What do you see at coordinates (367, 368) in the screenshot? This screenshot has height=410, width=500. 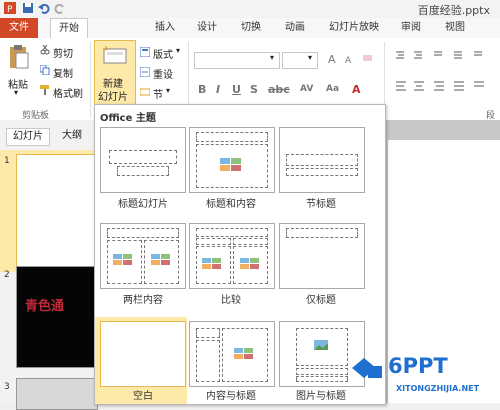 I see `logo-icon` at bounding box center [367, 368].